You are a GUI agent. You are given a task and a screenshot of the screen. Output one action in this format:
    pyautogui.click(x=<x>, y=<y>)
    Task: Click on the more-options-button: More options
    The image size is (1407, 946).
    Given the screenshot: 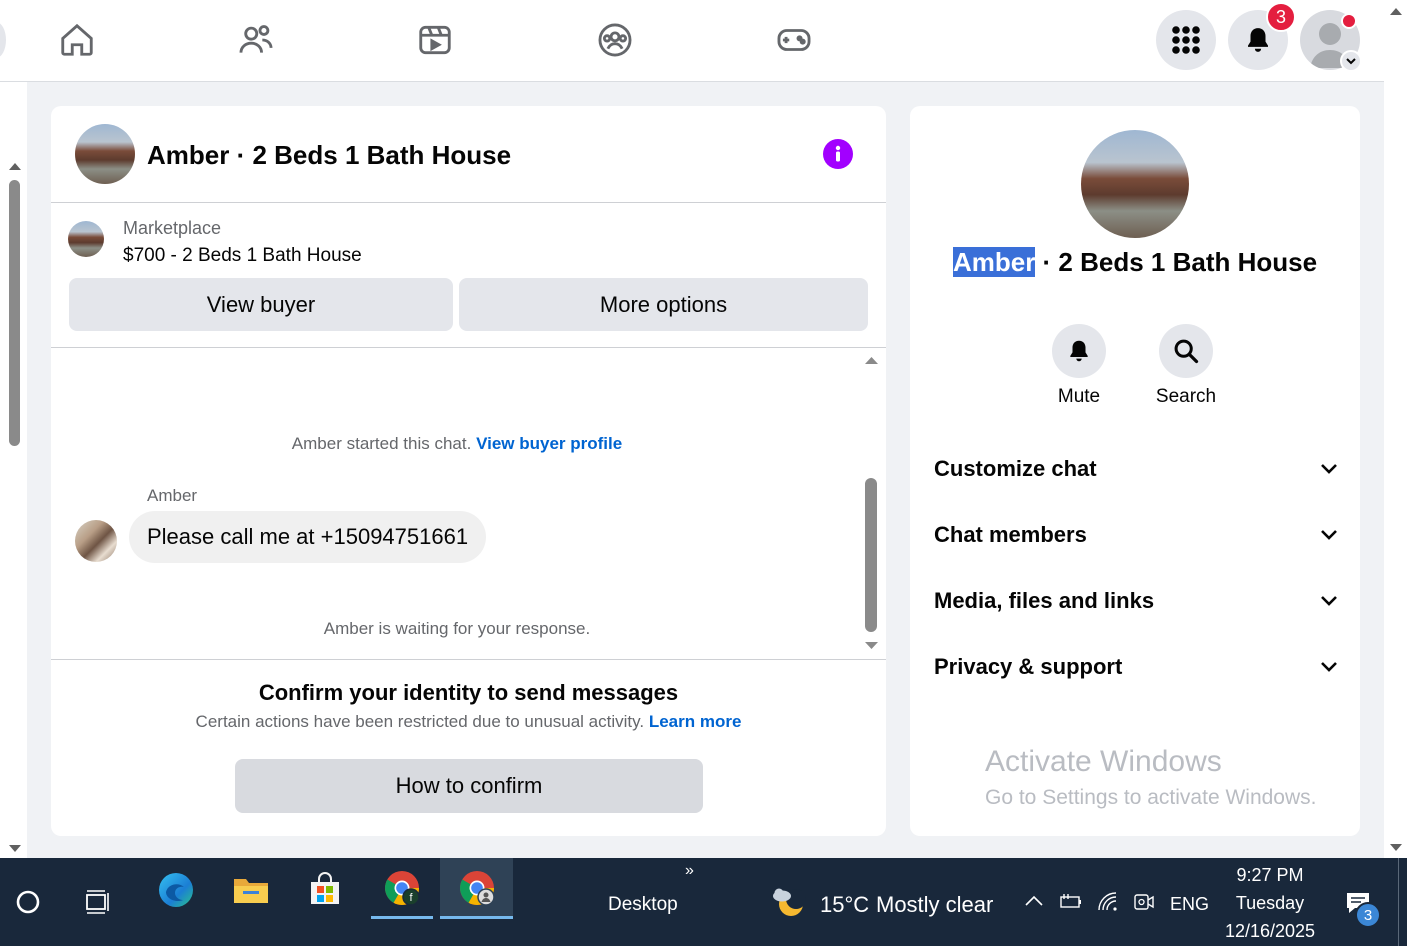 What is the action you would take?
    pyautogui.click(x=663, y=304)
    